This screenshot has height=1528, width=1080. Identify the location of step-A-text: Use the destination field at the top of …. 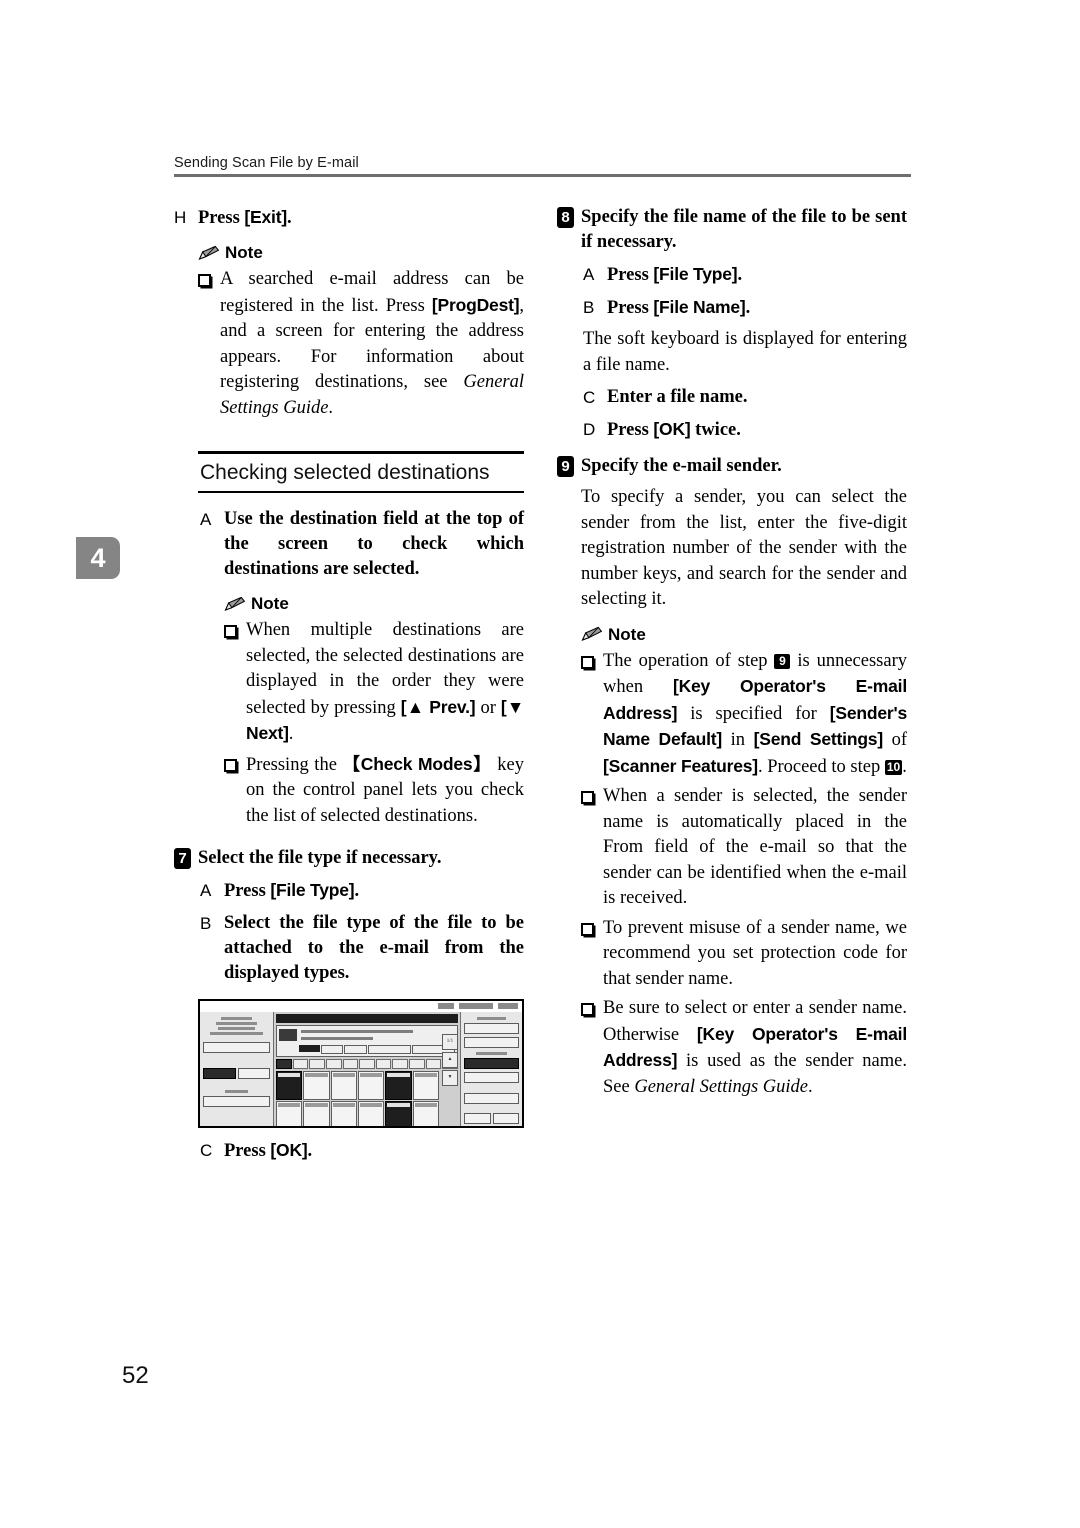
(374, 544).